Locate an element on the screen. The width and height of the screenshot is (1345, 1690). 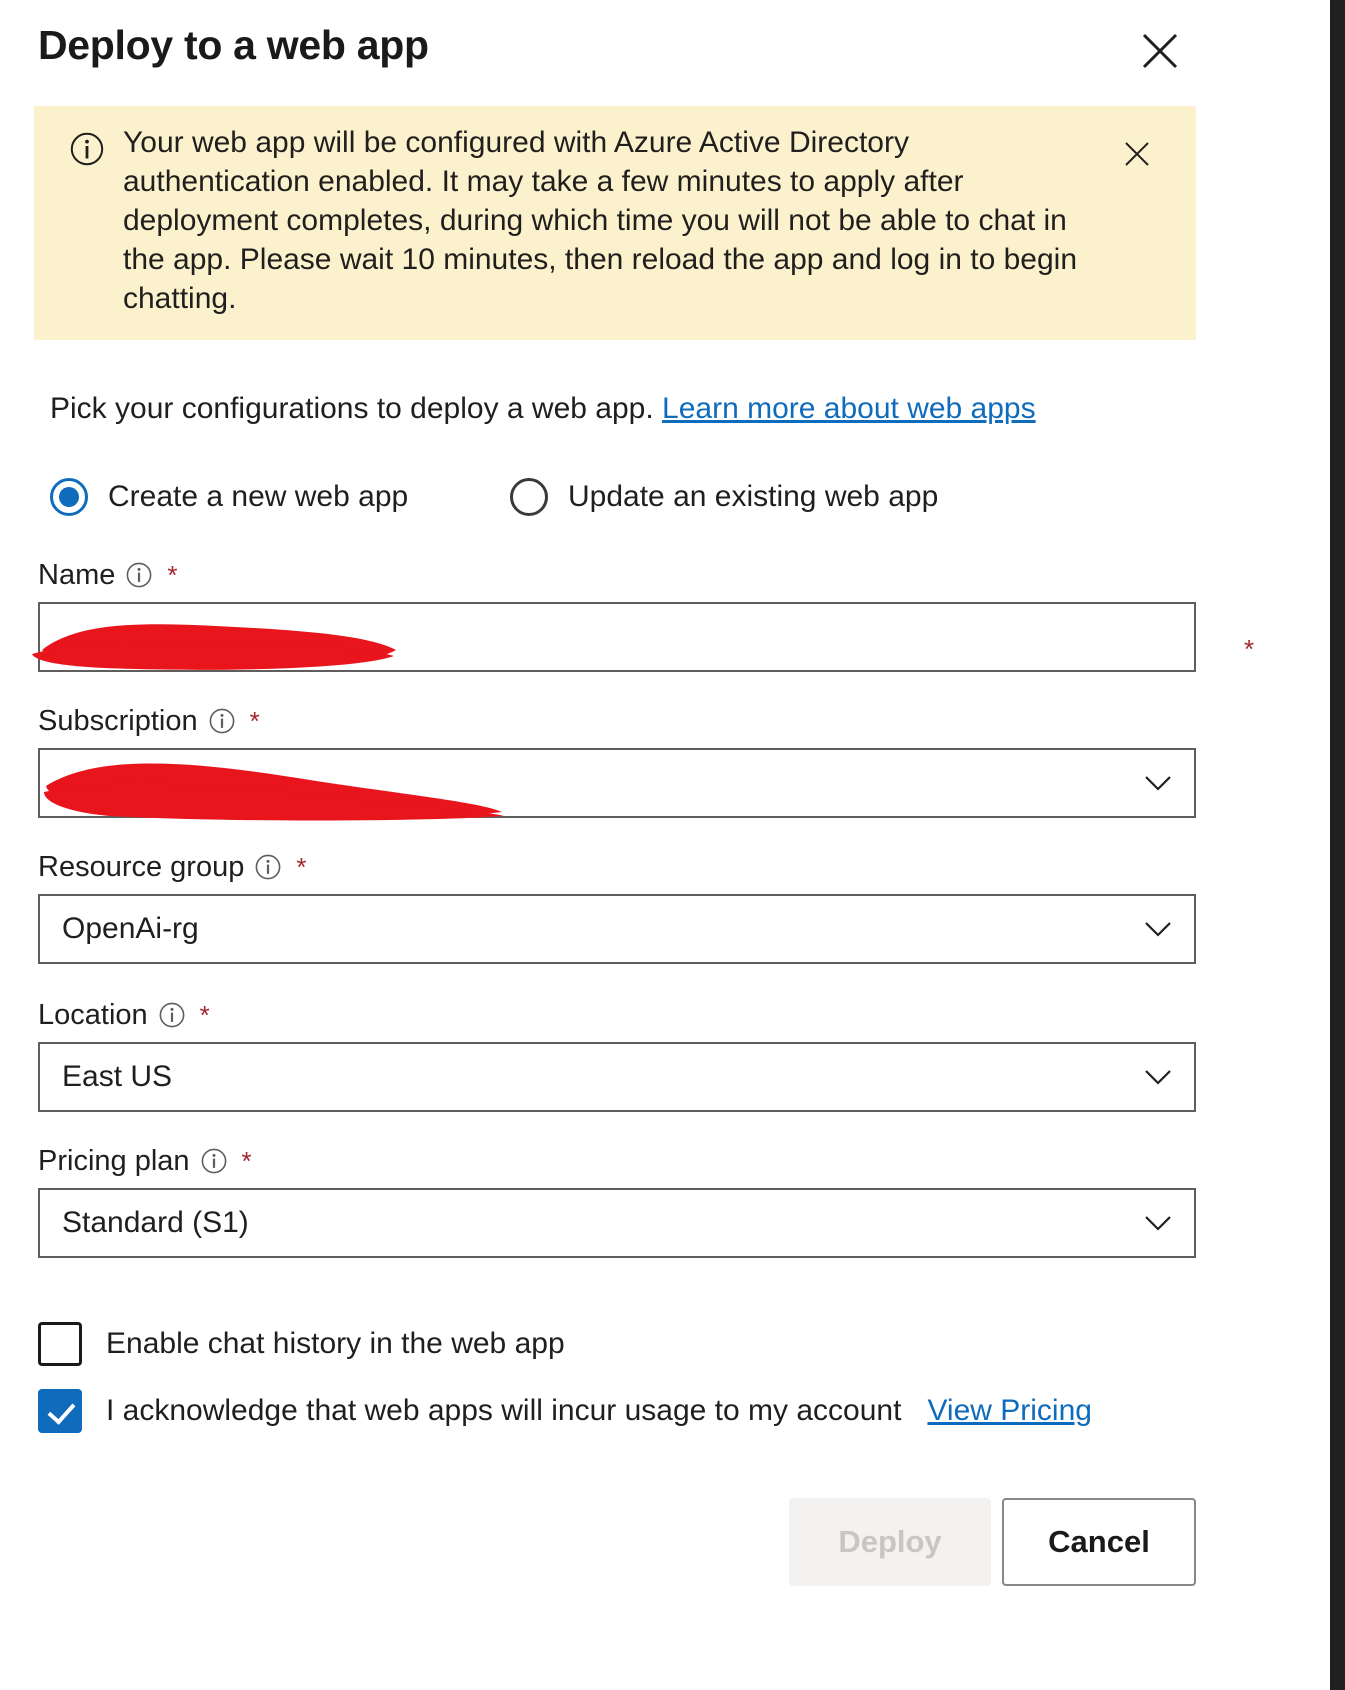
radio-unselected-icon is located at coordinates (529, 497).